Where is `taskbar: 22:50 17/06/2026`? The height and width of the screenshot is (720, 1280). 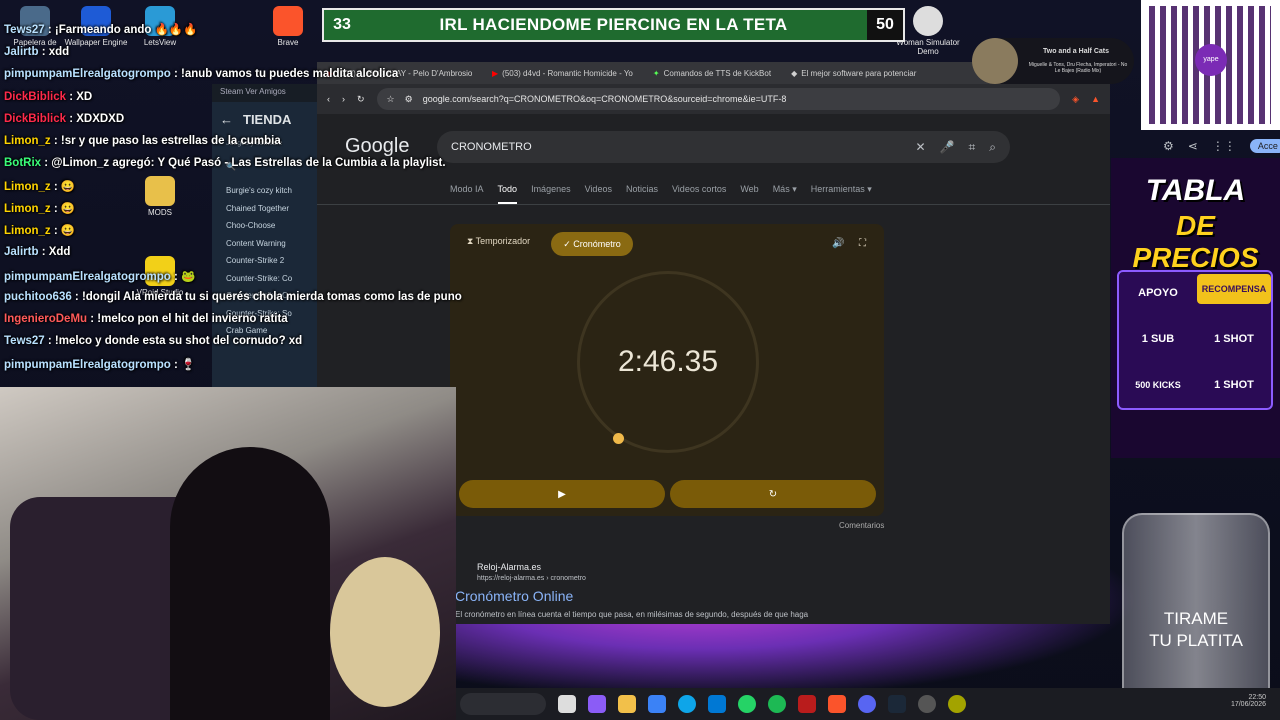
taskbar: 22:50 17/06/2026 is located at coordinates (868, 704).